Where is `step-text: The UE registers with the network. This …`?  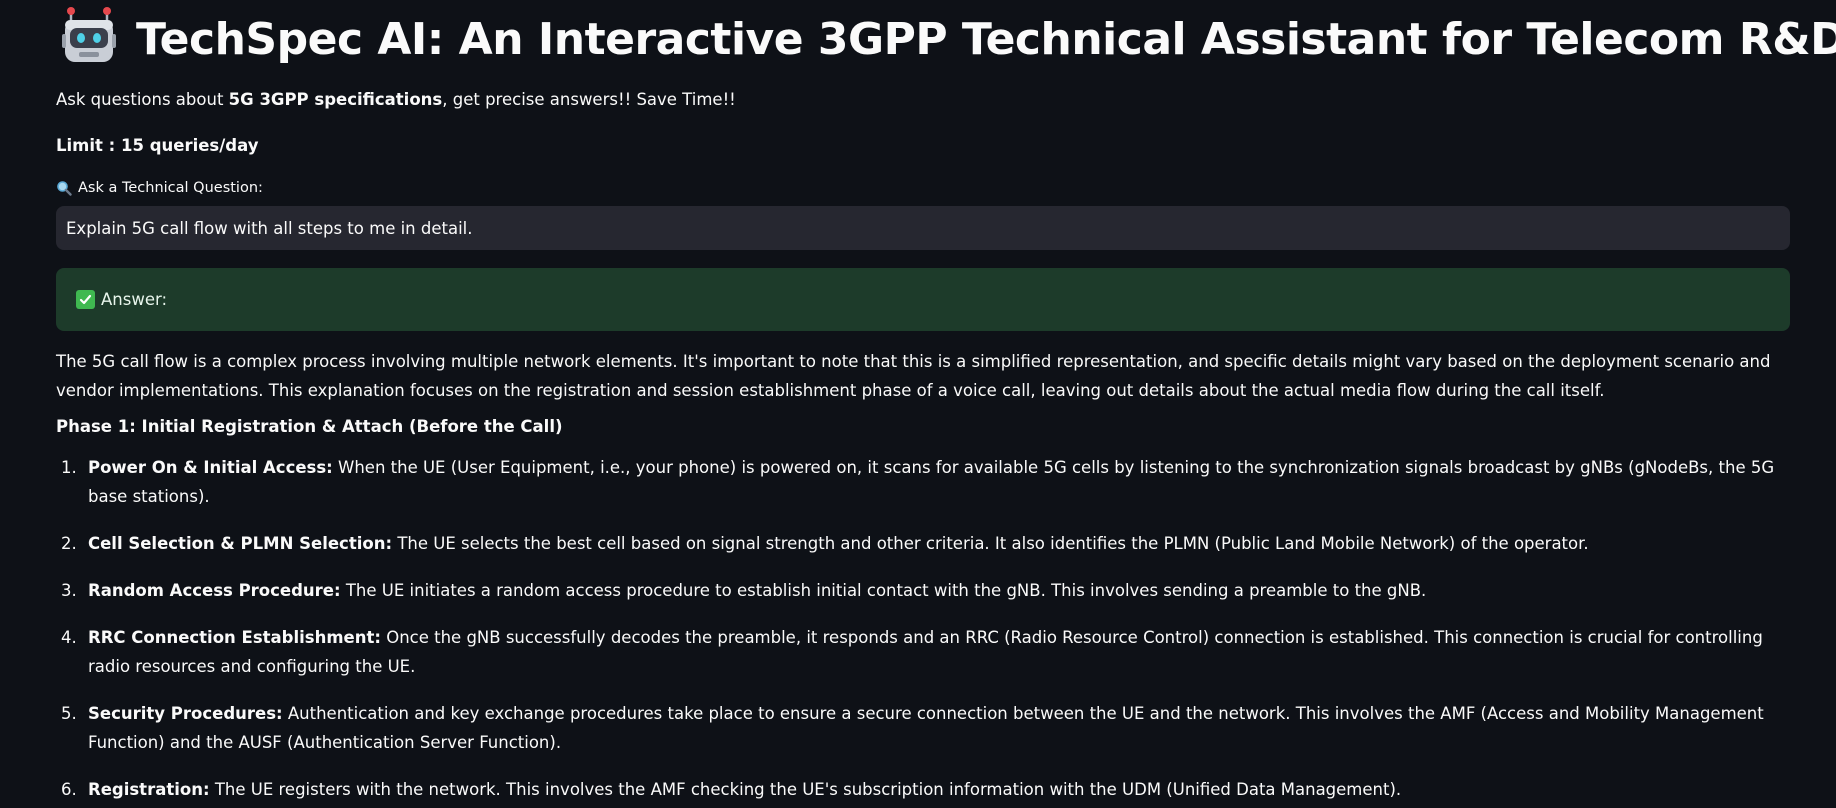 step-text: The UE registers with the network. This … is located at coordinates (805, 789).